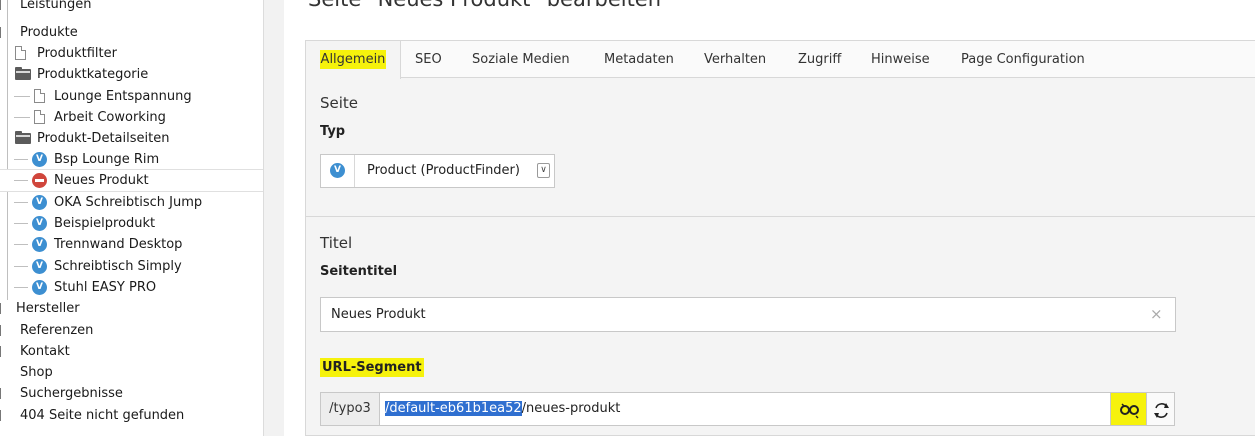 The image size is (1255, 436). What do you see at coordinates (131, 308) in the screenshot?
I see `tree-item-hersteller: Hersteller` at bounding box center [131, 308].